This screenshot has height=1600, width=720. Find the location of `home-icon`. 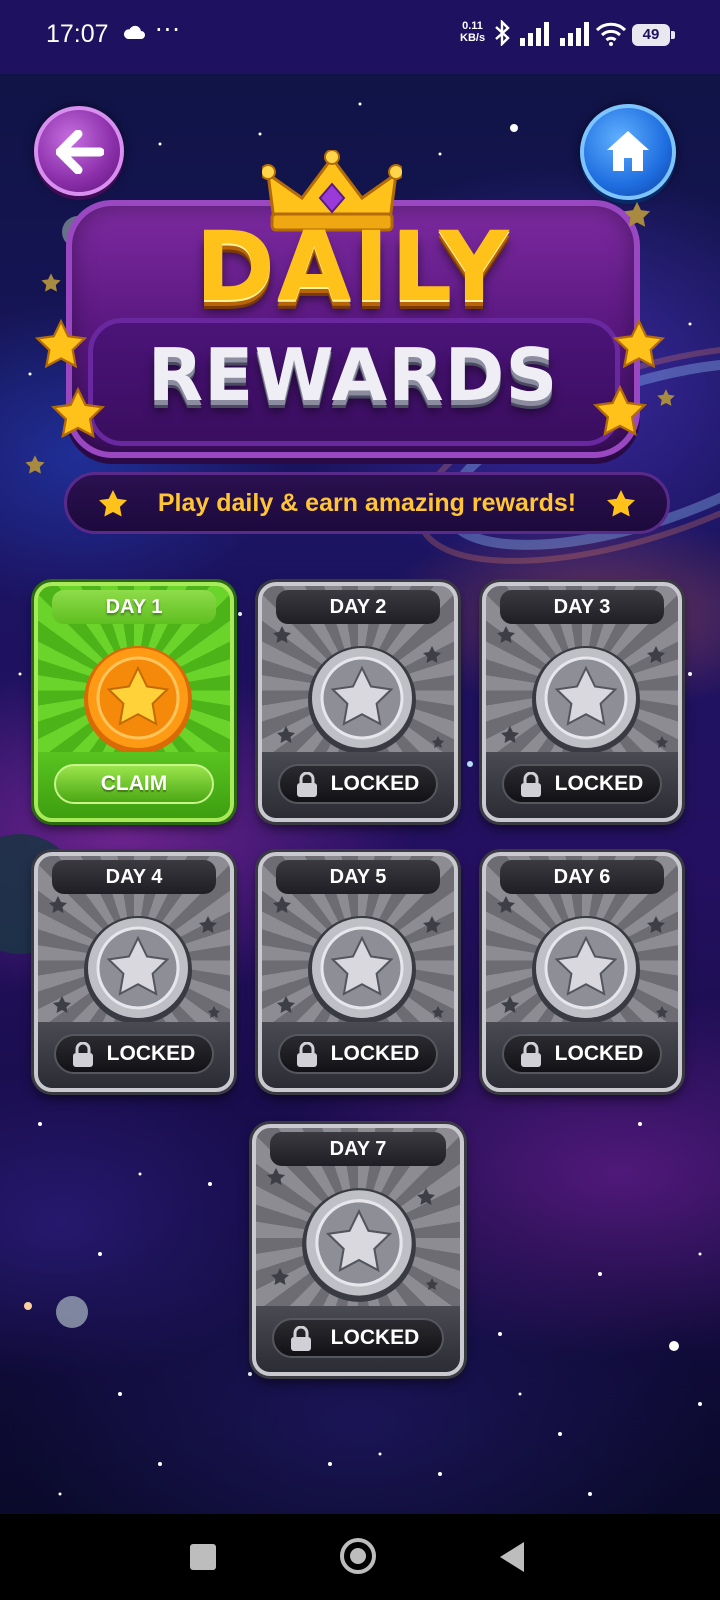

home-icon is located at coordinates (628, 151).